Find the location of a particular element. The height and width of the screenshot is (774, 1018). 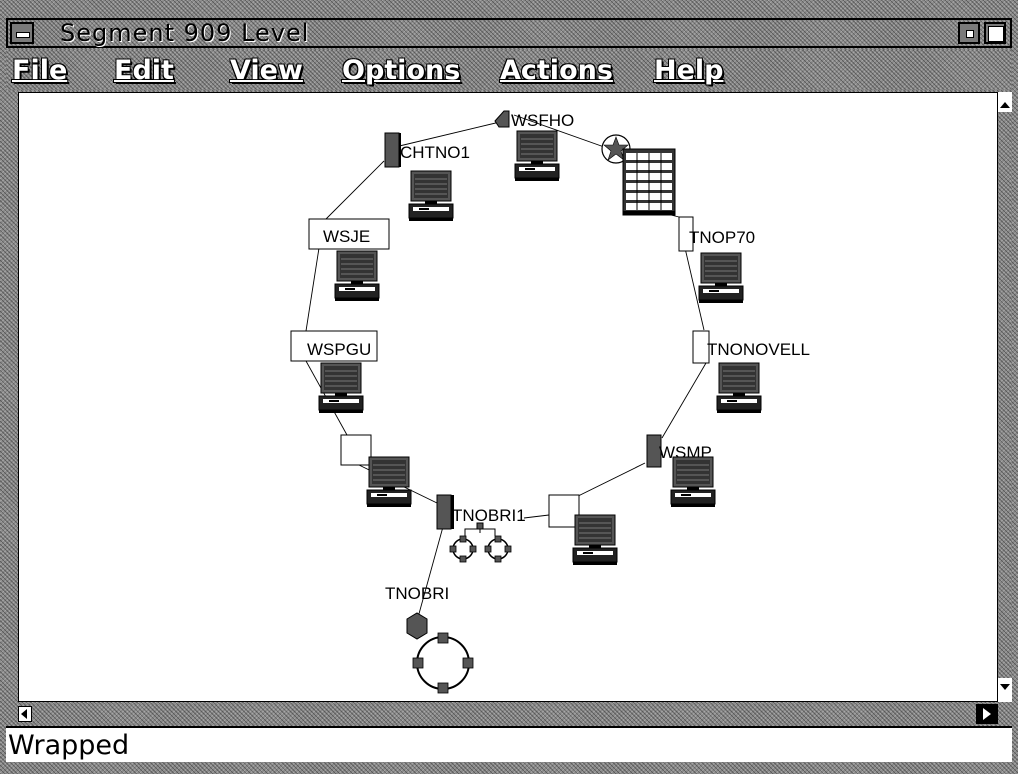

horizontal-scrollbar is located at coordinates (508, 714).